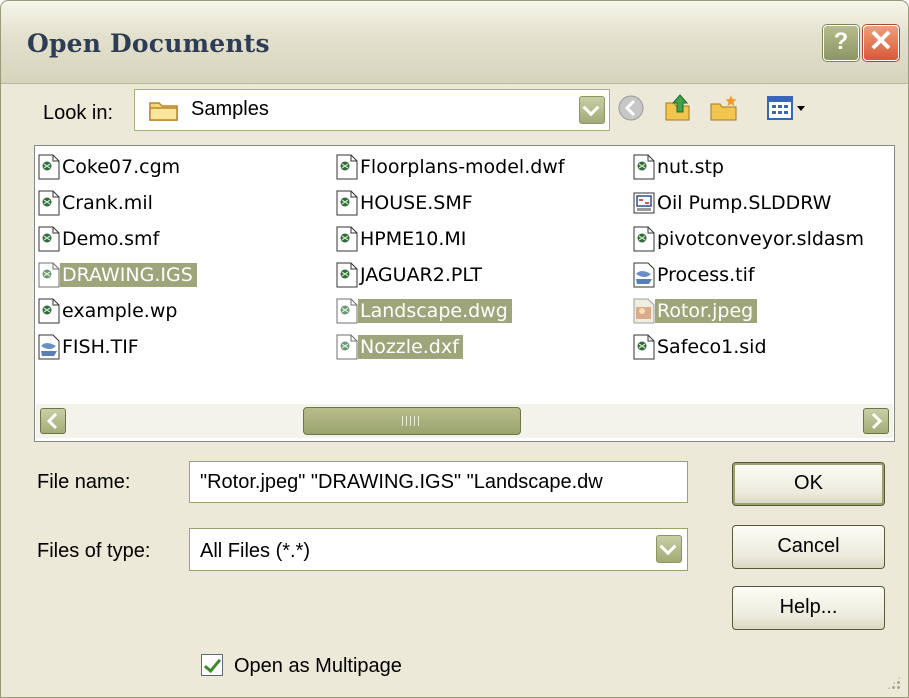  I want to click on file-list-item: pivotconveyor.sldasm, so click(750, 239).